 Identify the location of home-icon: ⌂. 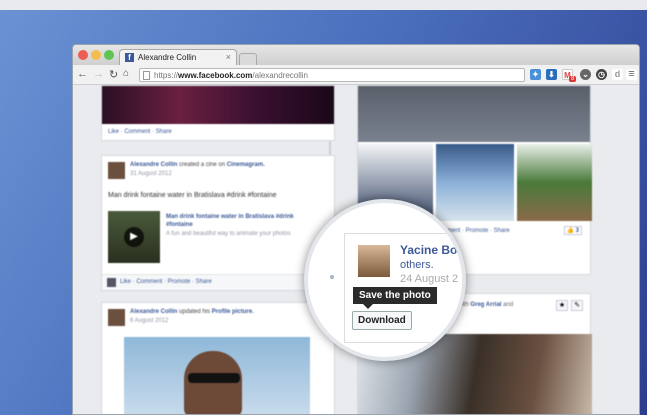
(126, 73).